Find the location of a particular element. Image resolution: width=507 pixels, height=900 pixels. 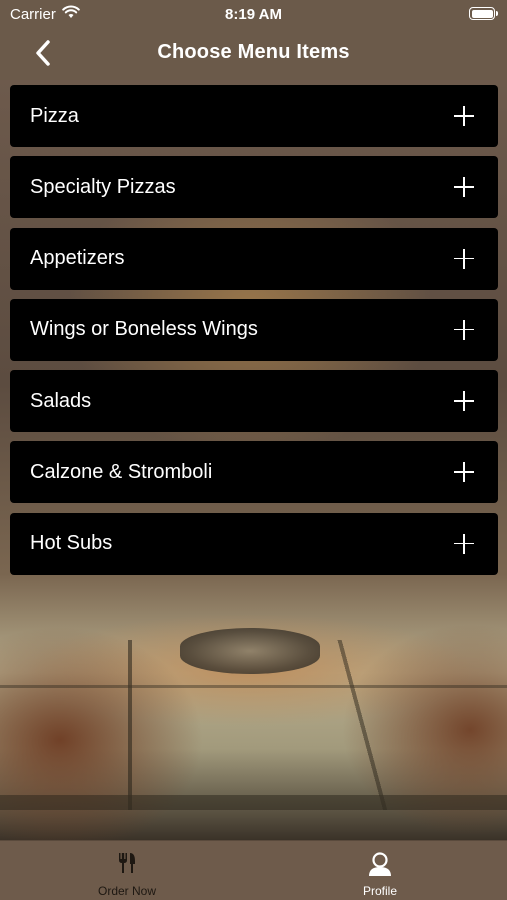

menu-item-calzone-stromboli: Calzone & Stromboli is located at coordinates (254, 472).